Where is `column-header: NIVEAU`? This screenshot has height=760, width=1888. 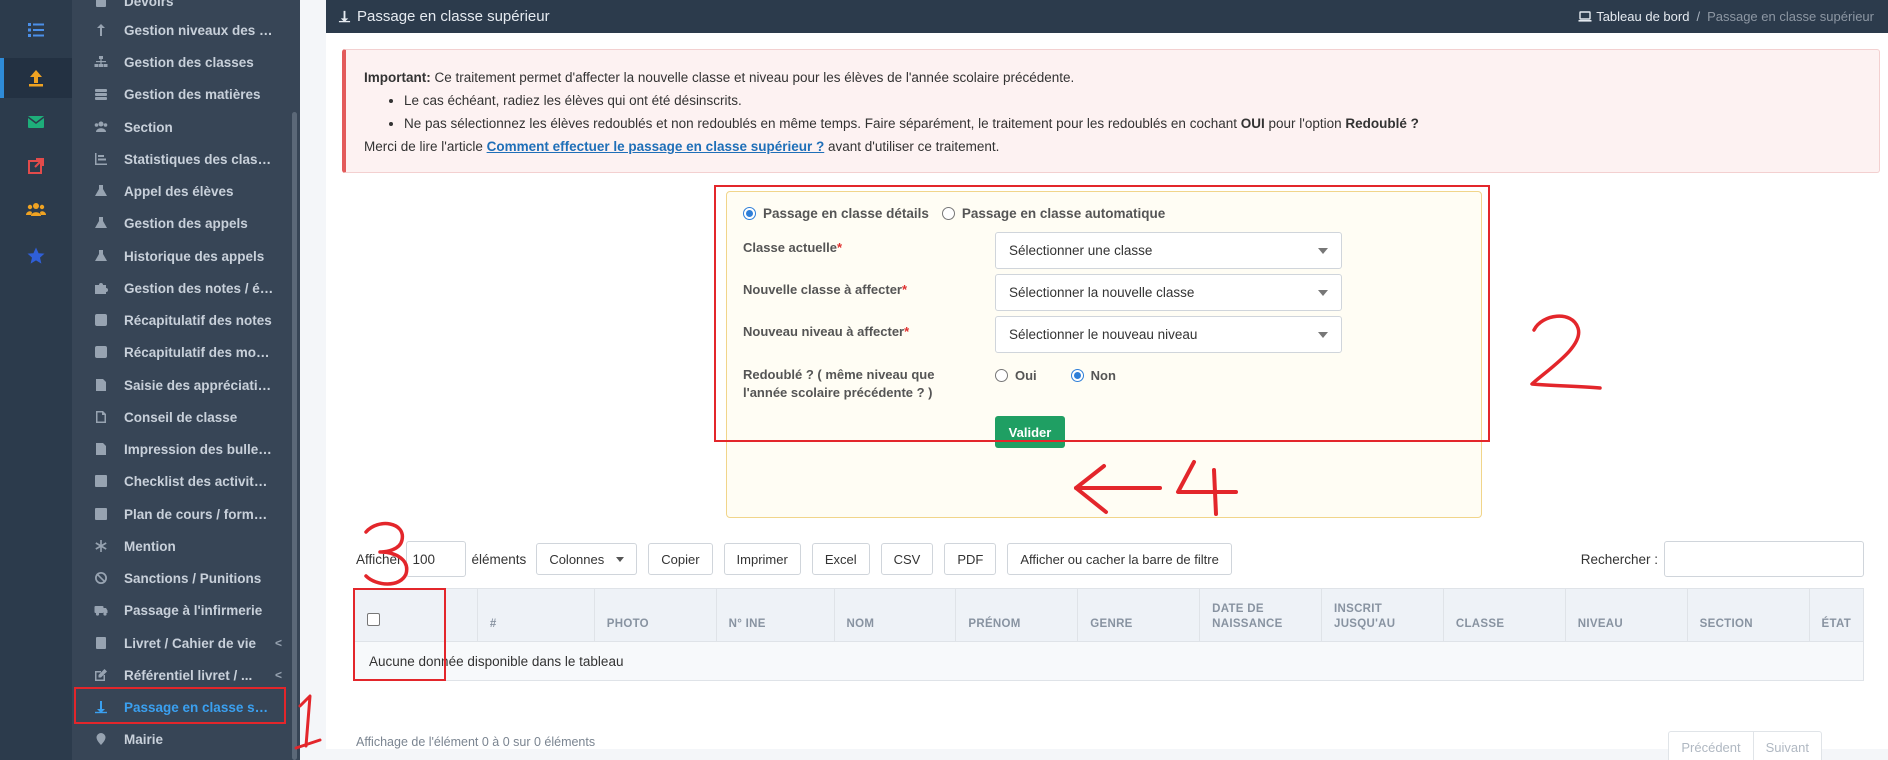 column-header: NIVEAU is located at coordinates (1625, 615).